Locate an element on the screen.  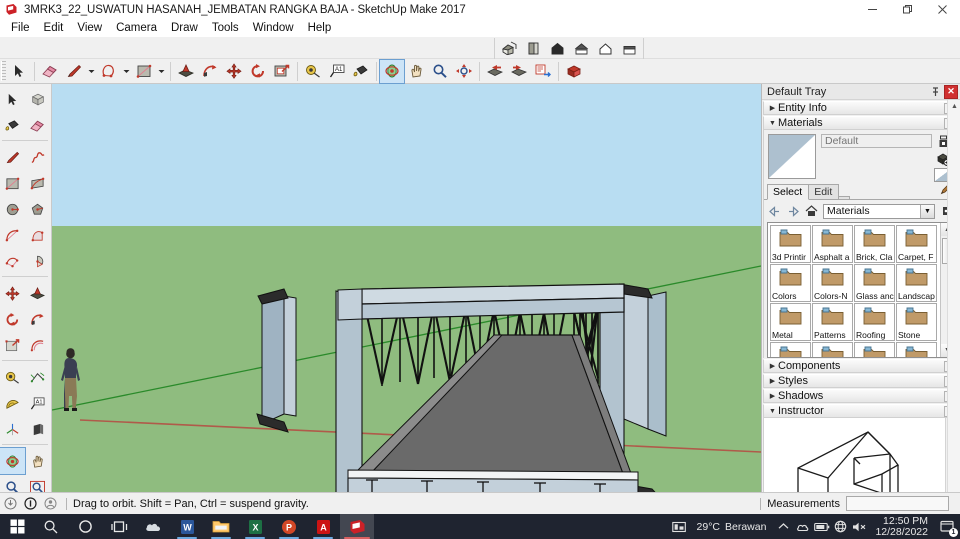
pie-tool-icon is located at coordinates (37, 261).